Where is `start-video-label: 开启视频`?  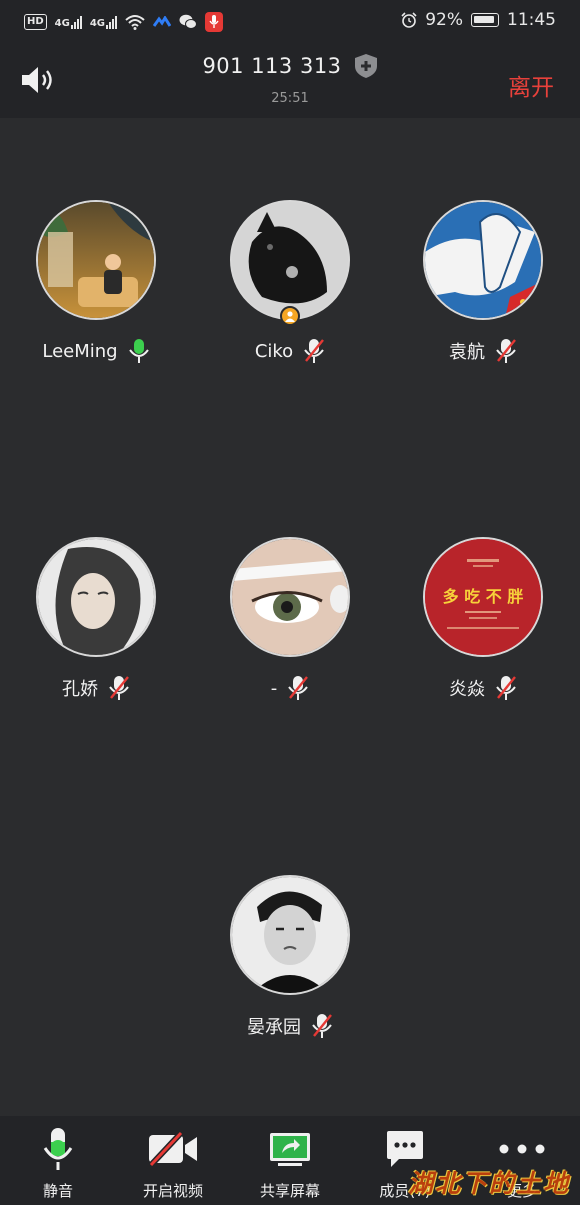 start-video-label: 开启视频 is located at coordinates (172, 1191).